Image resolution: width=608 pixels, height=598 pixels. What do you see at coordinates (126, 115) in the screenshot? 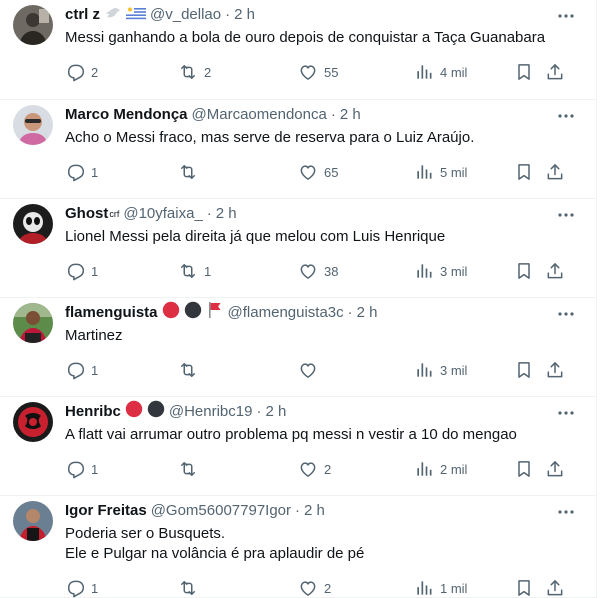
I see `display-name: Marco Mendonça` at bounding box center [126, 115].